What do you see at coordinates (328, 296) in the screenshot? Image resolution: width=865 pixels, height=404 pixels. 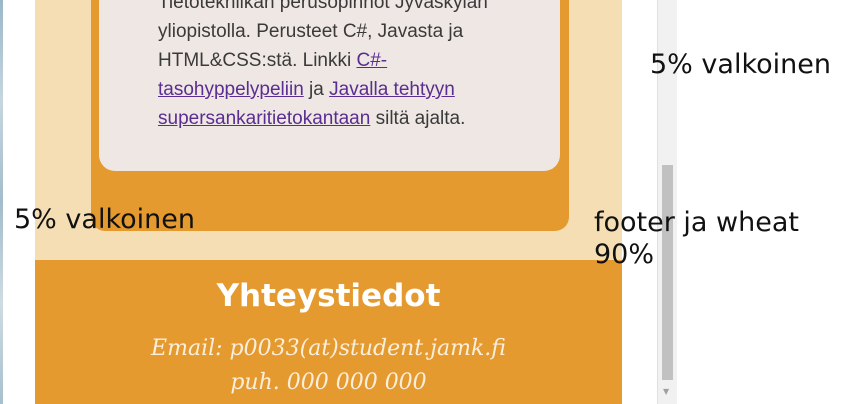 I see `footer-title: Yhteystiedot` at bounding box center [328, 296].